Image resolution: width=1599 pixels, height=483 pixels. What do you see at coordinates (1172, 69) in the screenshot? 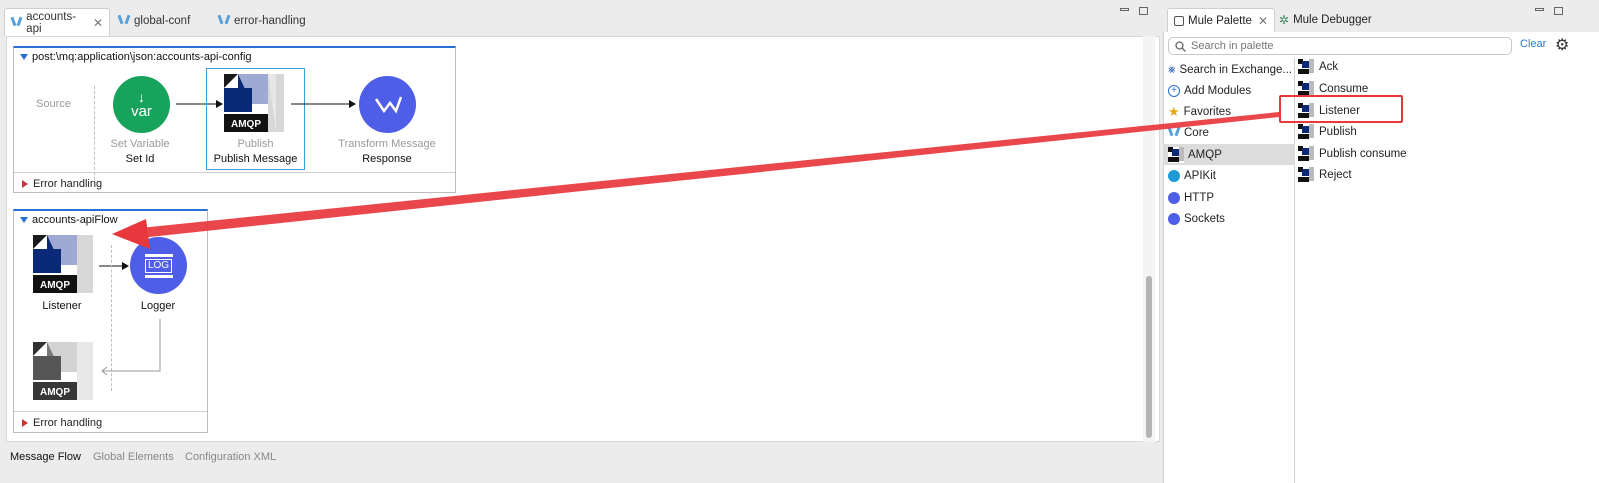
I see `exchange-icon: ⨳` at bounding box center [1172, 69].